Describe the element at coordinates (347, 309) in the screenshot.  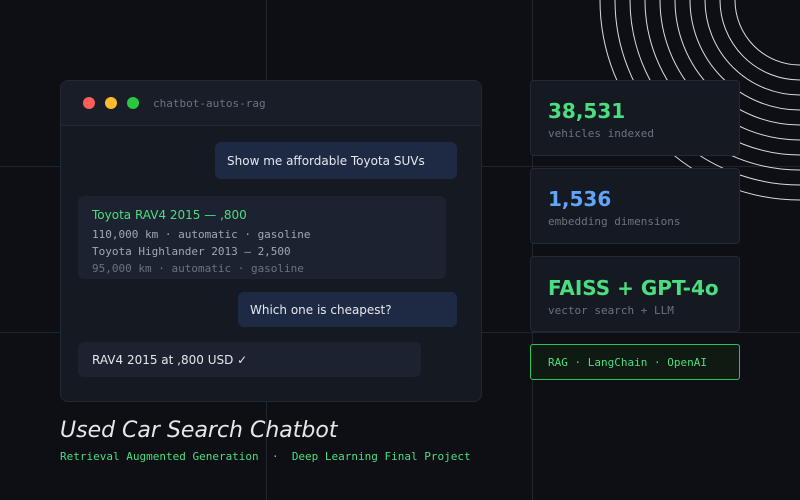
I see `user-message: Which one is cheapest?` at that location.